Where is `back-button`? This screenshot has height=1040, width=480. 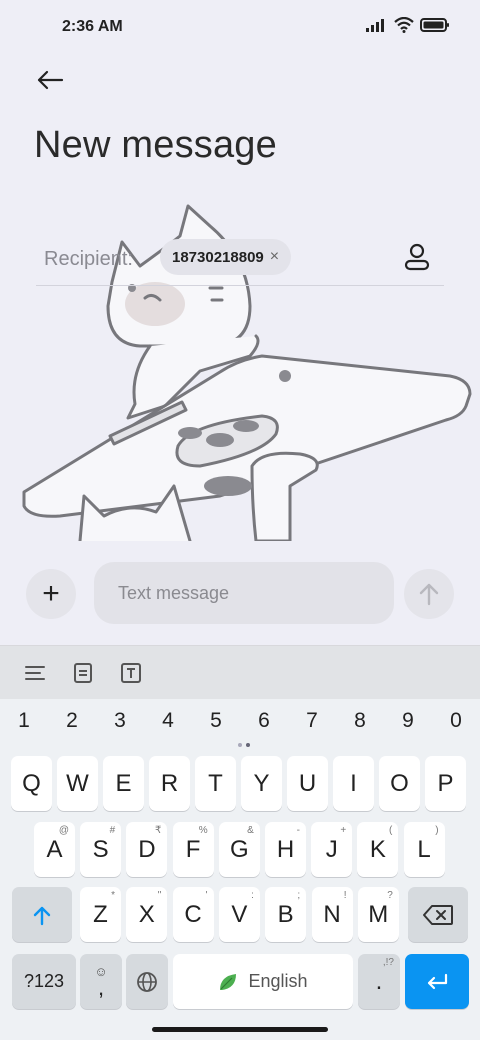 back-button is located at coordinates (50, 80).